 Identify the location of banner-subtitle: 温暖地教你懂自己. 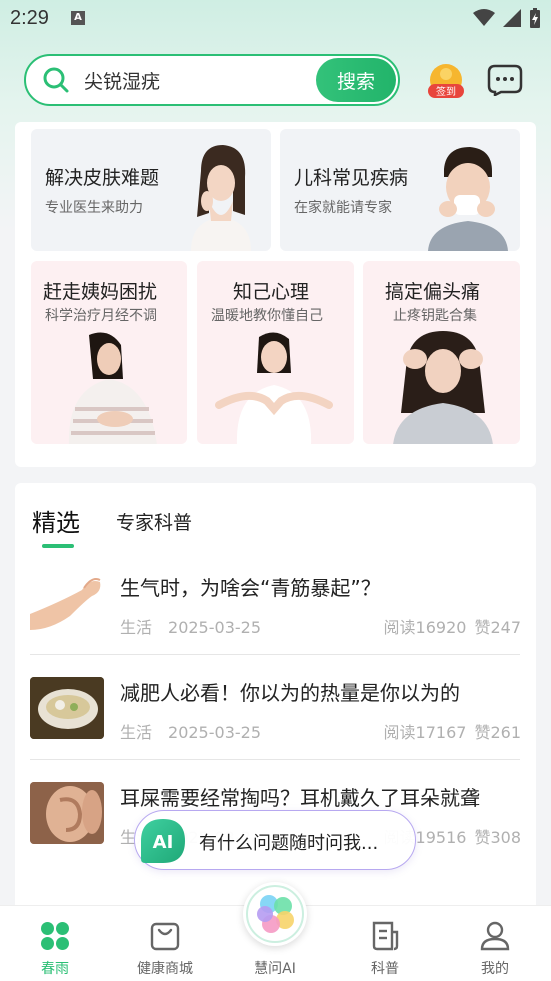
(267, 316).